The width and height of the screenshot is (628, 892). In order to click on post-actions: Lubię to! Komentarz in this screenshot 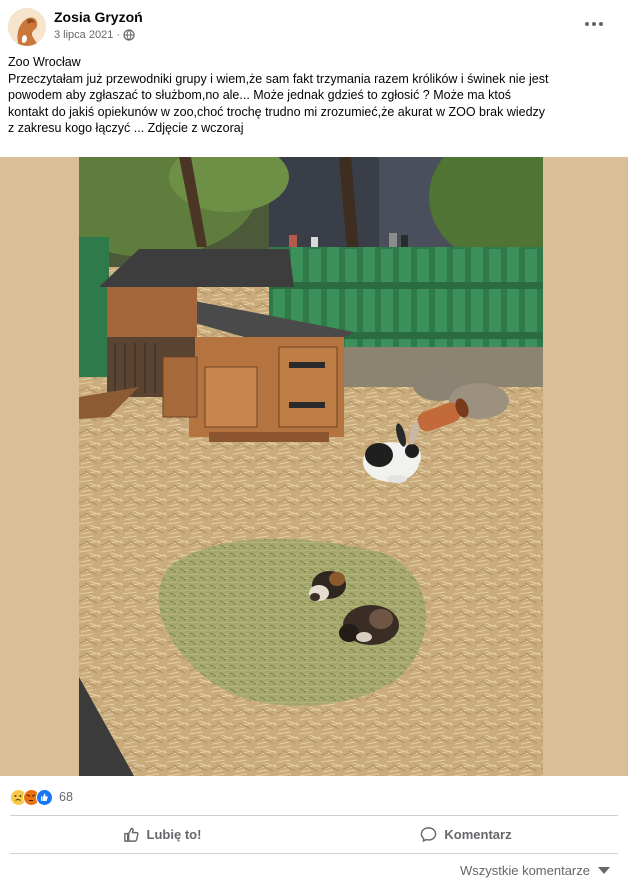, I will do `click(314, 834)`.